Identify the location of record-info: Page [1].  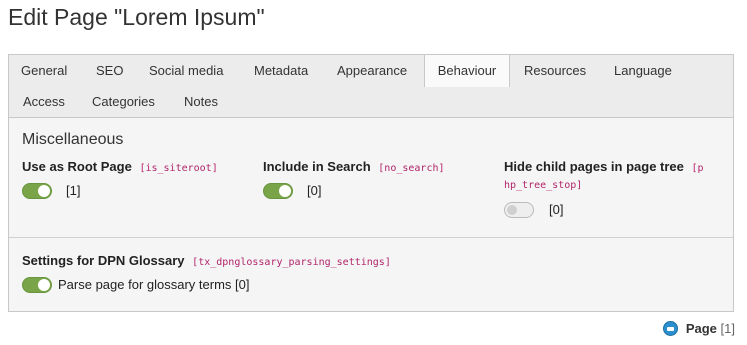
(699, 328).